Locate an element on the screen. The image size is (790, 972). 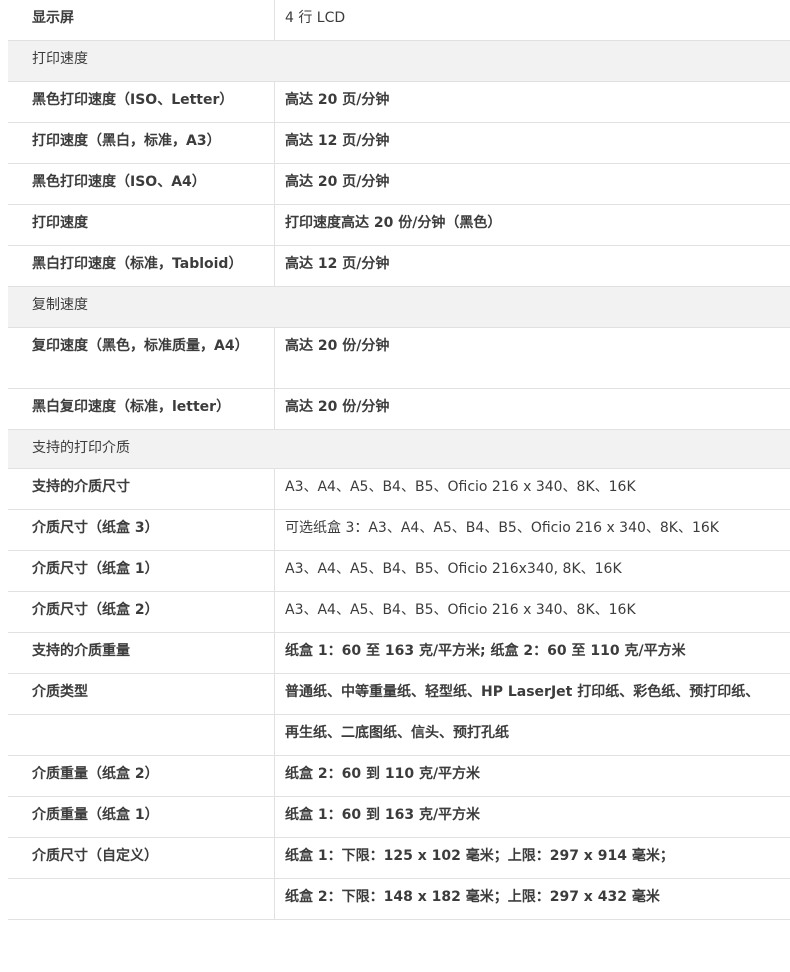
spec-label: 黑白打印速度（标准，Tabloid） is located at coordinates (141, 266).